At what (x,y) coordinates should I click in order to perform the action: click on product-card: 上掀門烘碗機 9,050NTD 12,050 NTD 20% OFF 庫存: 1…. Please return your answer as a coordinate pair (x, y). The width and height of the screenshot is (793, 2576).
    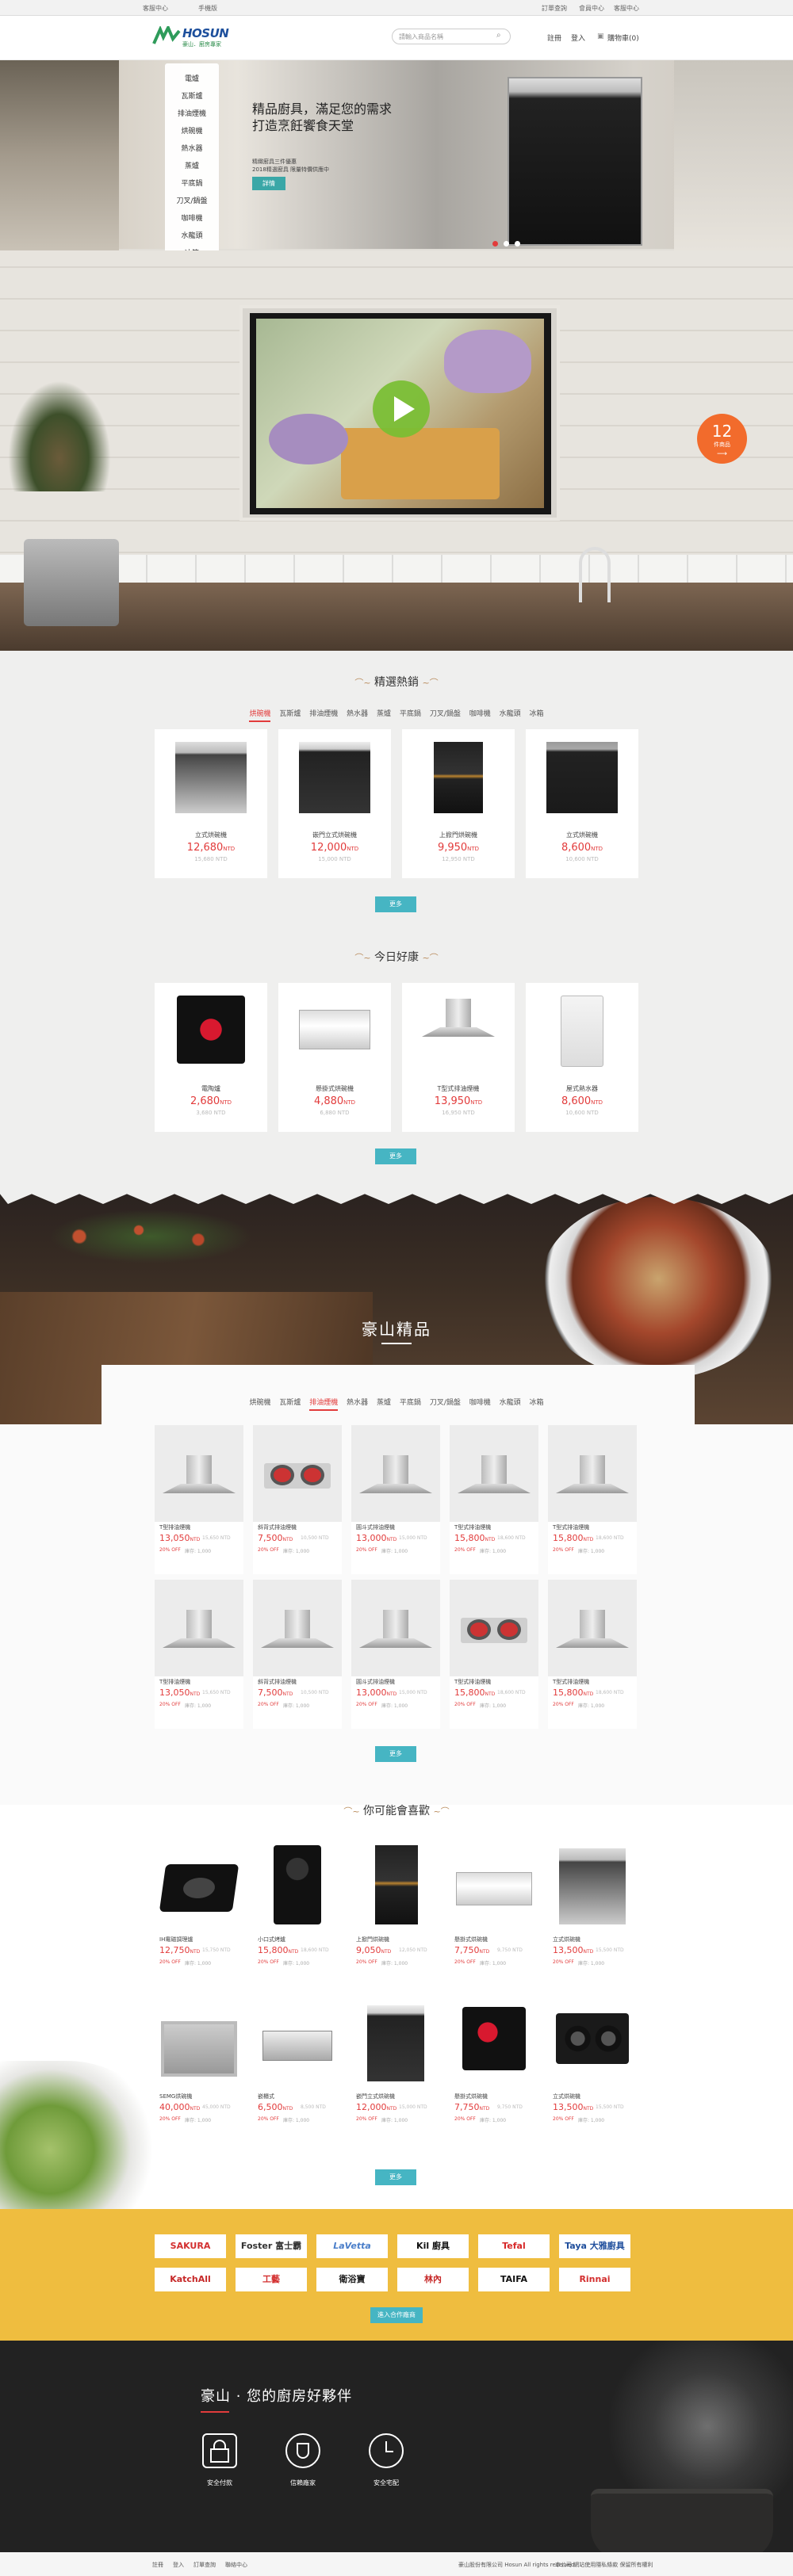
    Looking at the image, I should click on (396, 1907).